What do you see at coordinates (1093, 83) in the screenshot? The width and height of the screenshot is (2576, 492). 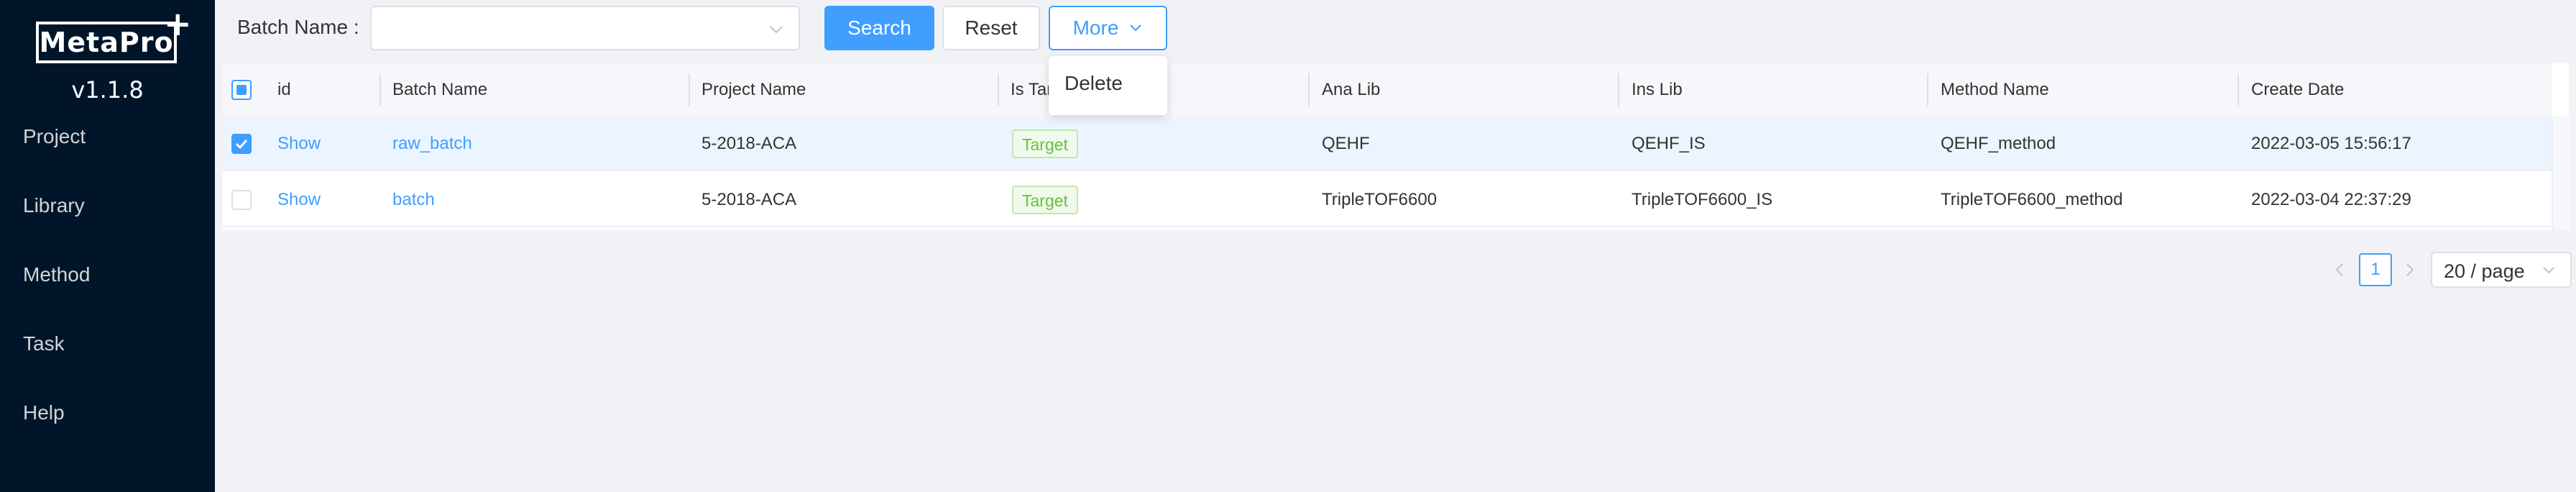 I see `delete-menu-item: Delete` at bounding box center [1093, 83].